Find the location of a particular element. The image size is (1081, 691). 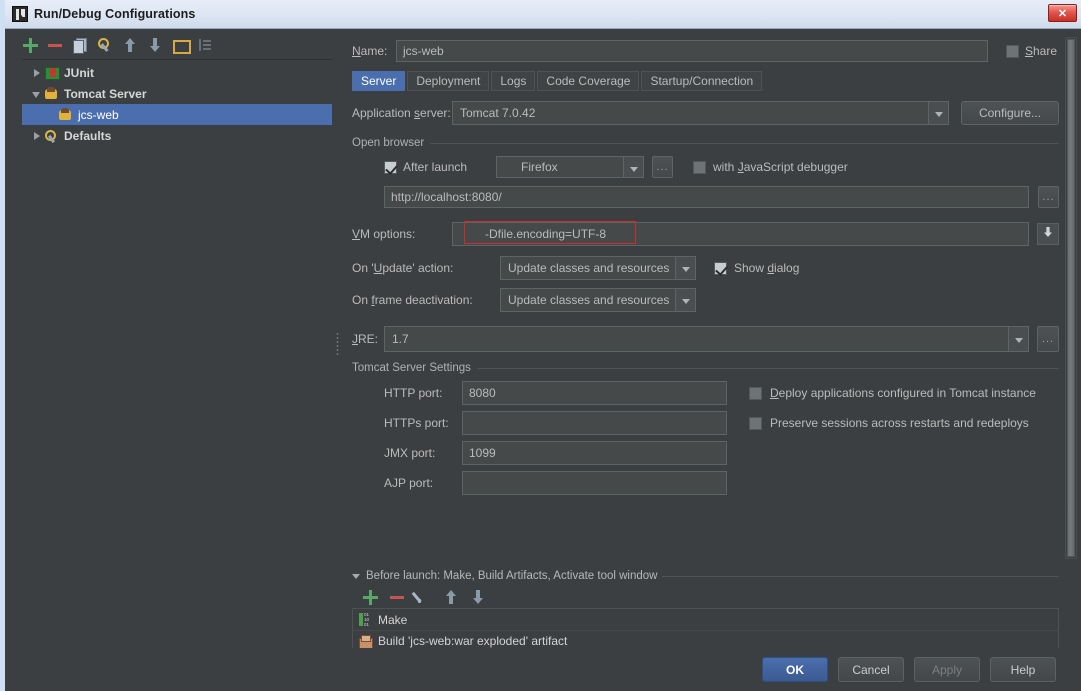

name-input: jcs-web is located at coordinates (692, 51).